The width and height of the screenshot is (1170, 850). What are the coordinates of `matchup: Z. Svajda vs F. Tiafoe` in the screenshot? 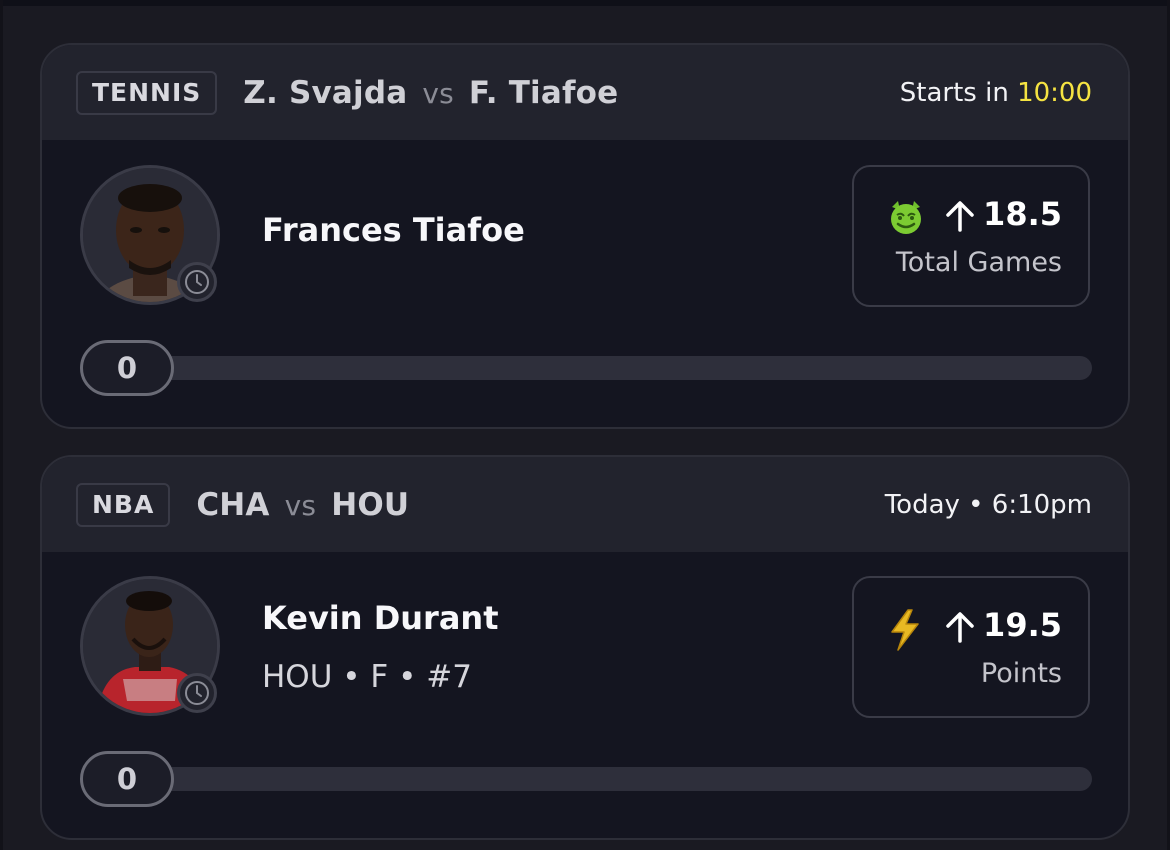 It's located at (430, 93).